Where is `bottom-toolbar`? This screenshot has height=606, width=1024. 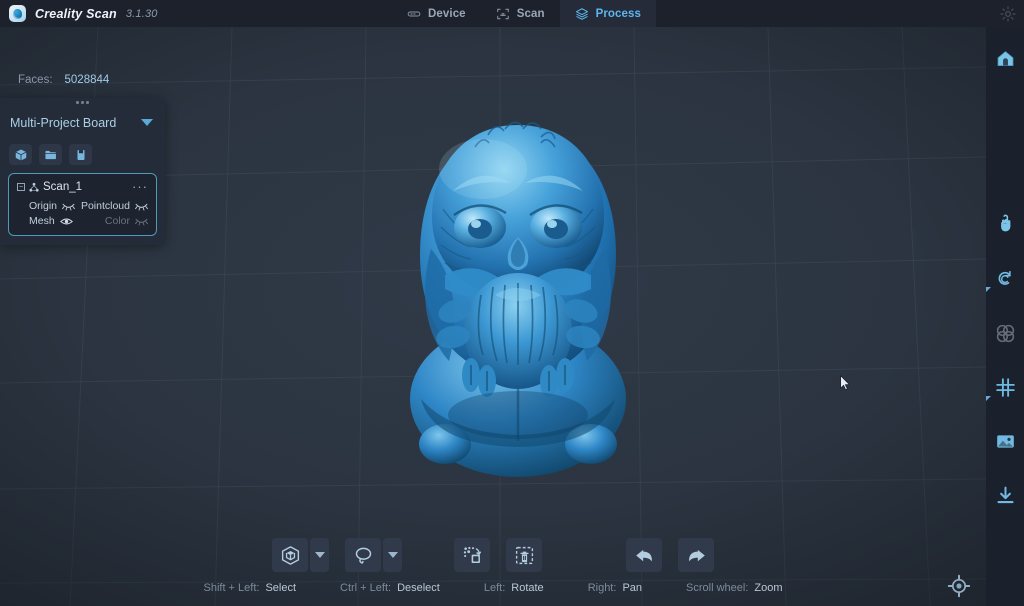
bottom-toolbar is located at coordinates (493, 555).